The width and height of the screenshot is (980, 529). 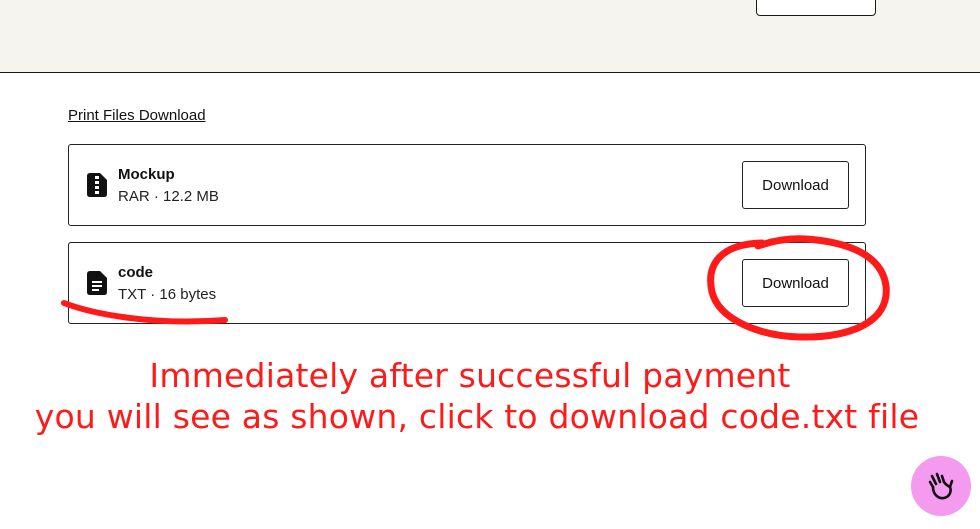 I want to click on download-button-mockup: Download, so click(x=795, y=185).